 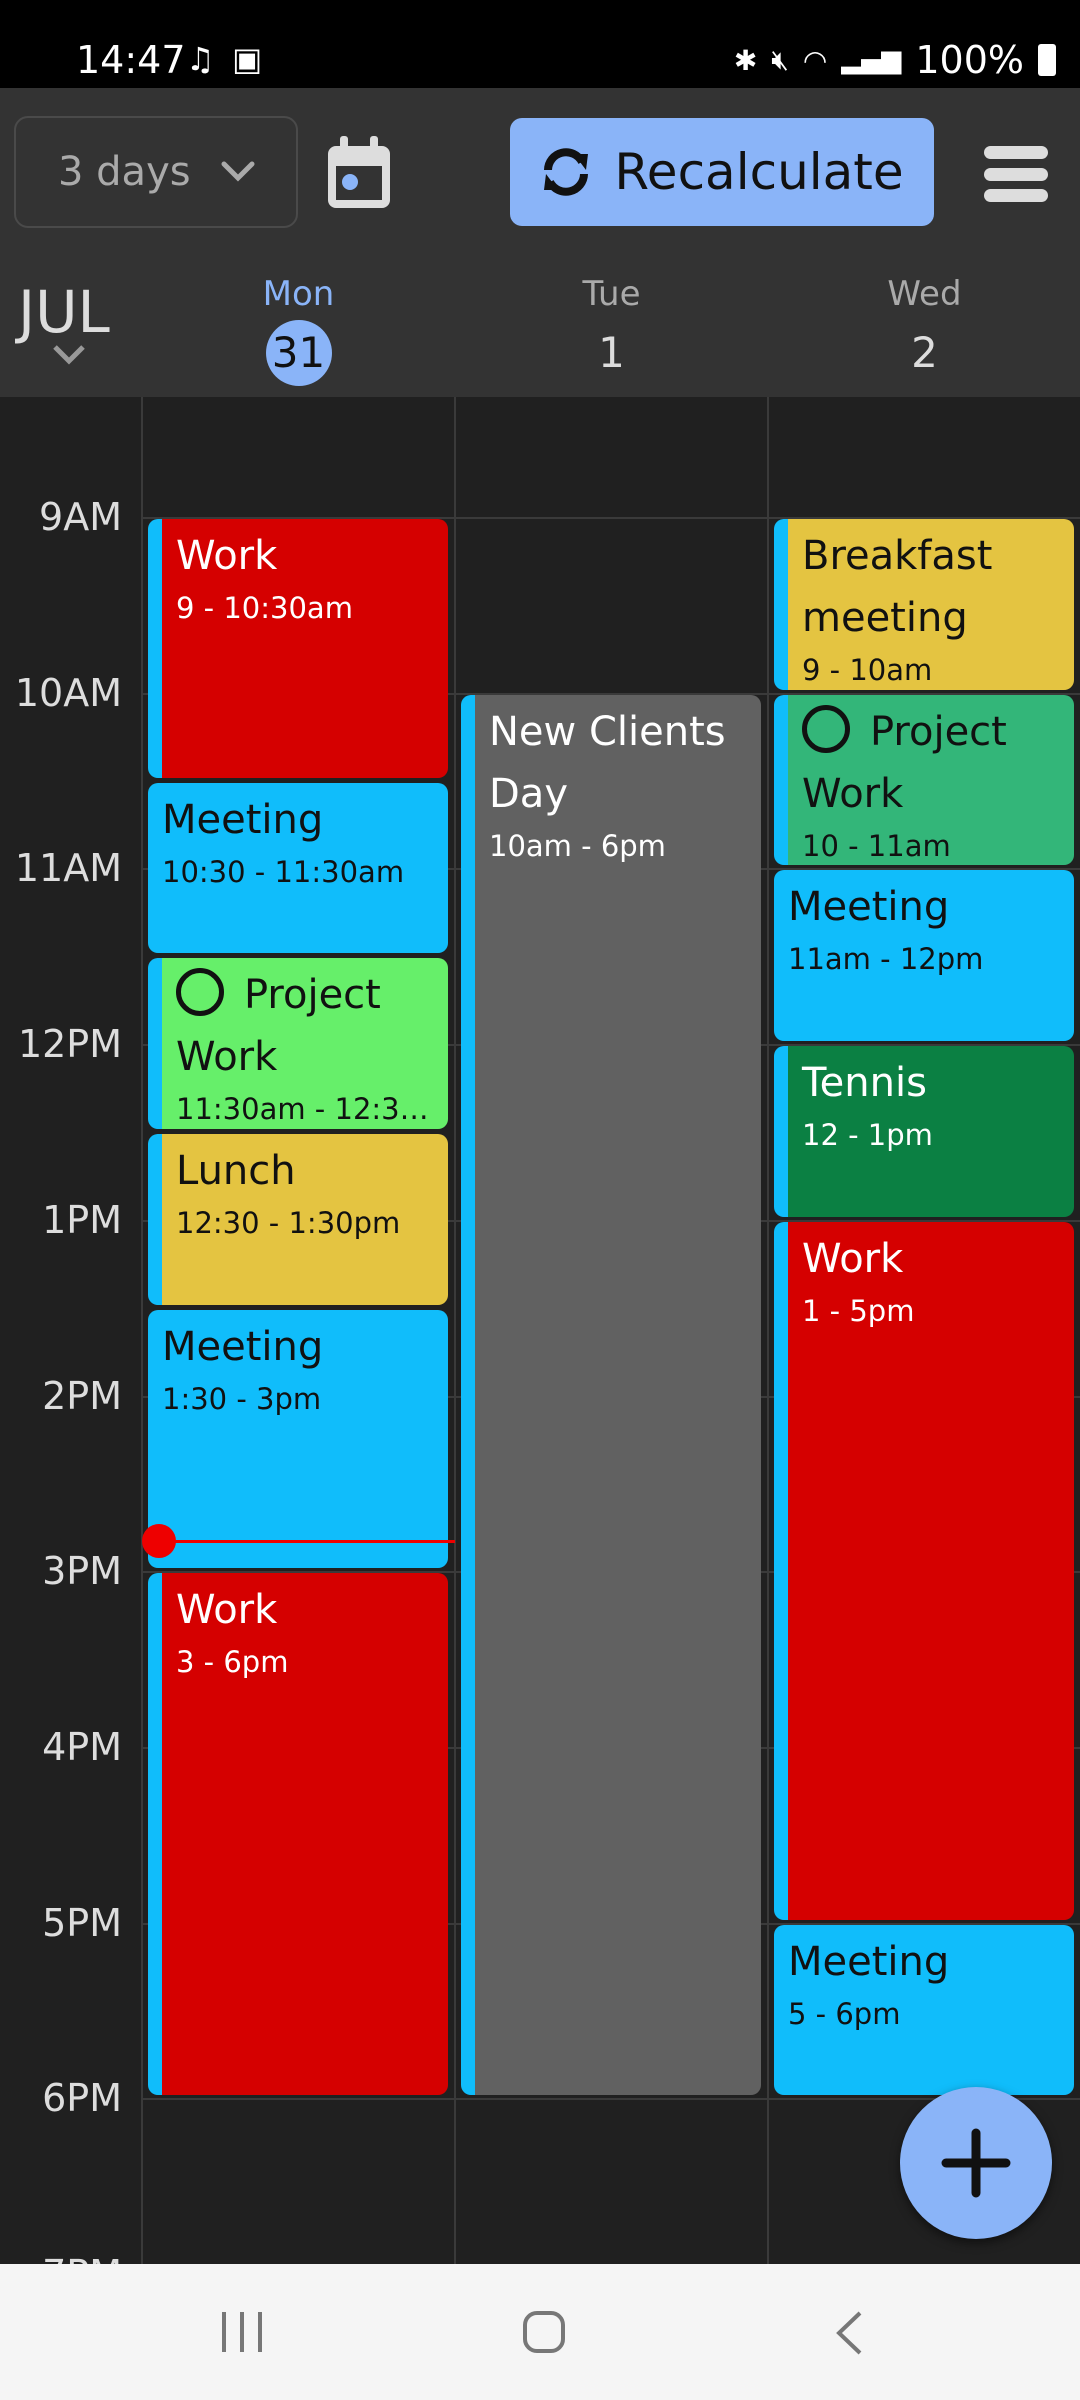 I want to click on navigation-bar, so click(x=540, y=2332).